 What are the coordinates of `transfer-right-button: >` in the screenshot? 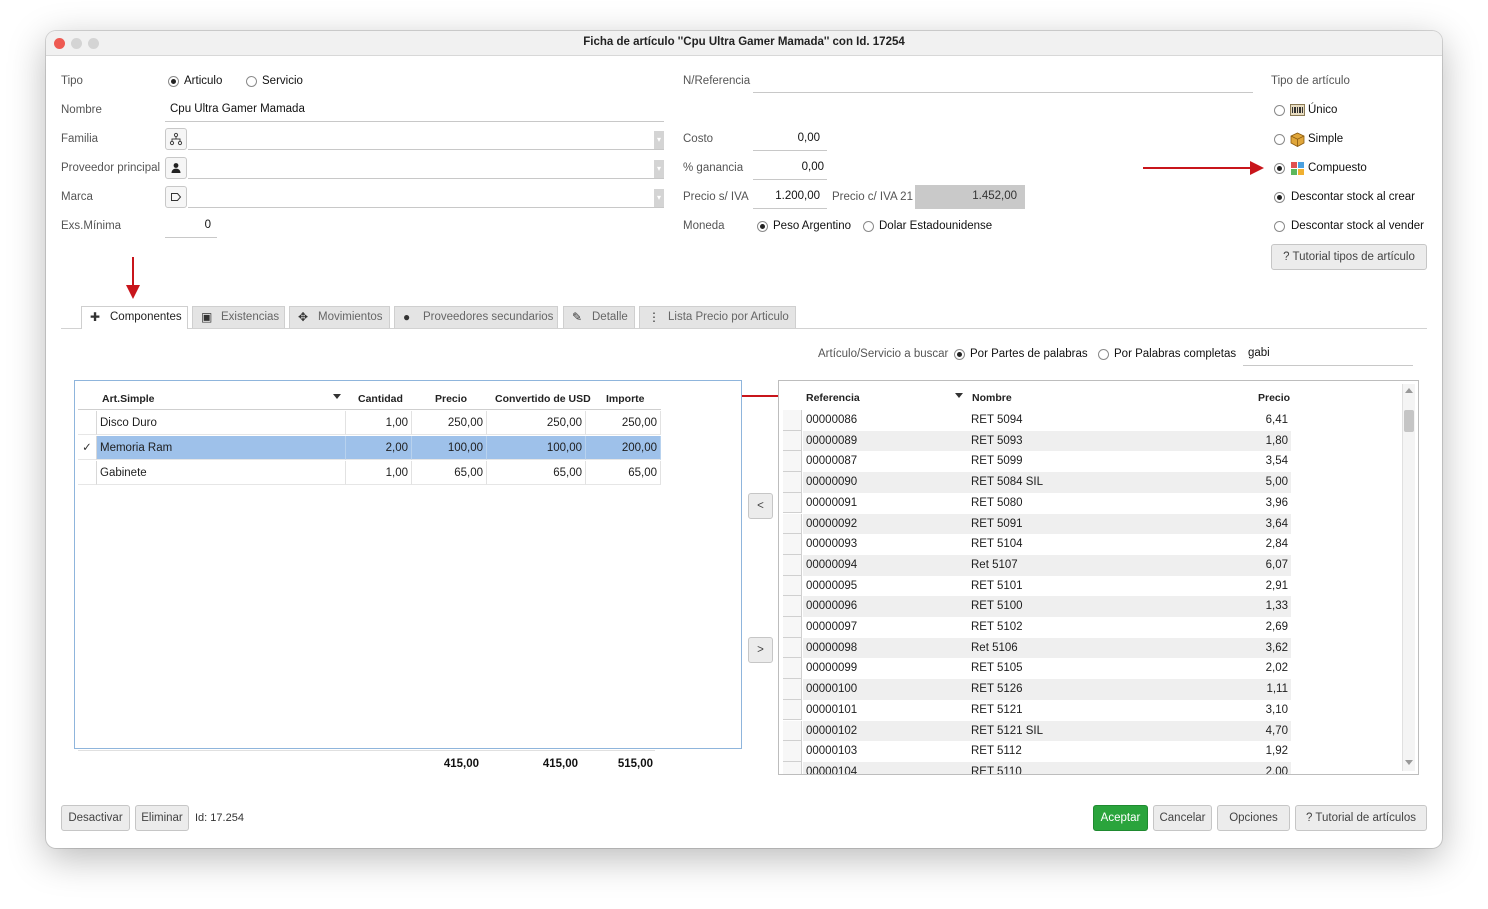 It's located at (760, 650).